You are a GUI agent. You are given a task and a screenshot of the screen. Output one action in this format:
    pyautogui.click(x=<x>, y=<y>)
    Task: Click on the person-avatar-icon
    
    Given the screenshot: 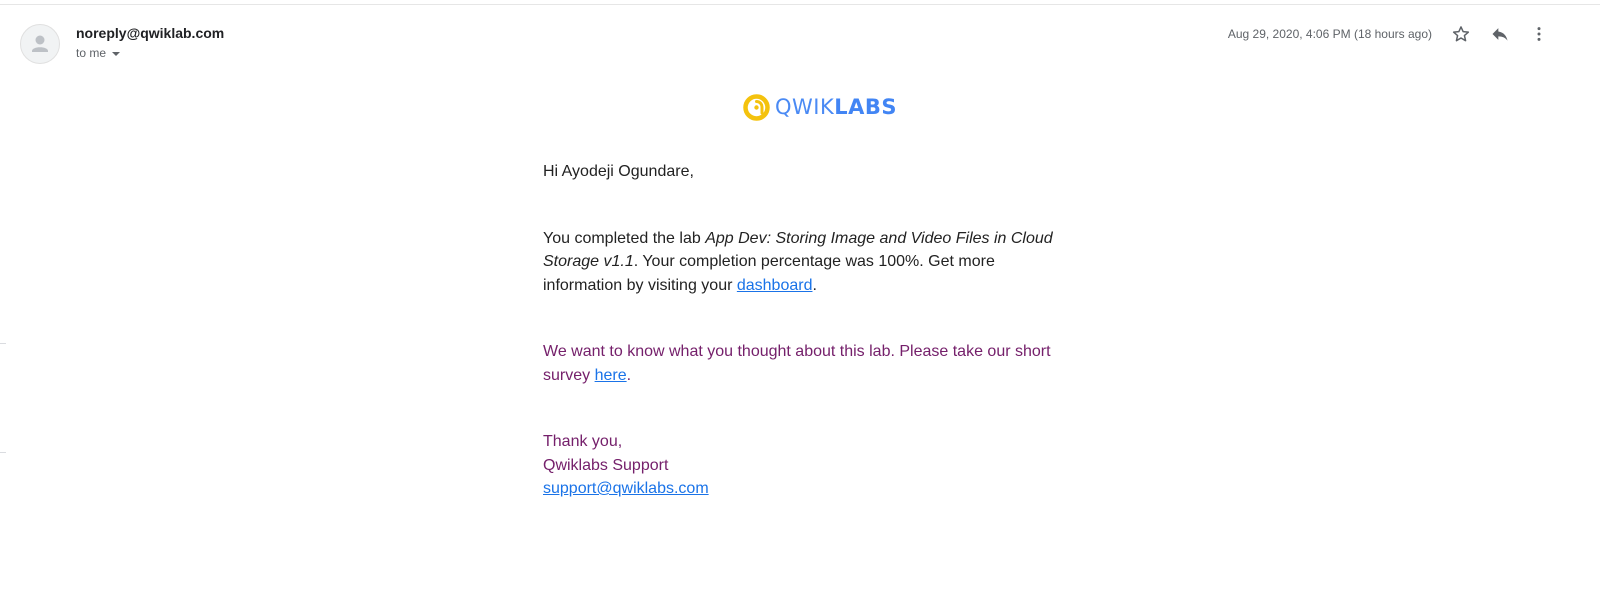 What is the action you would take?
    pyautogui.click(x=40, y=43)
    